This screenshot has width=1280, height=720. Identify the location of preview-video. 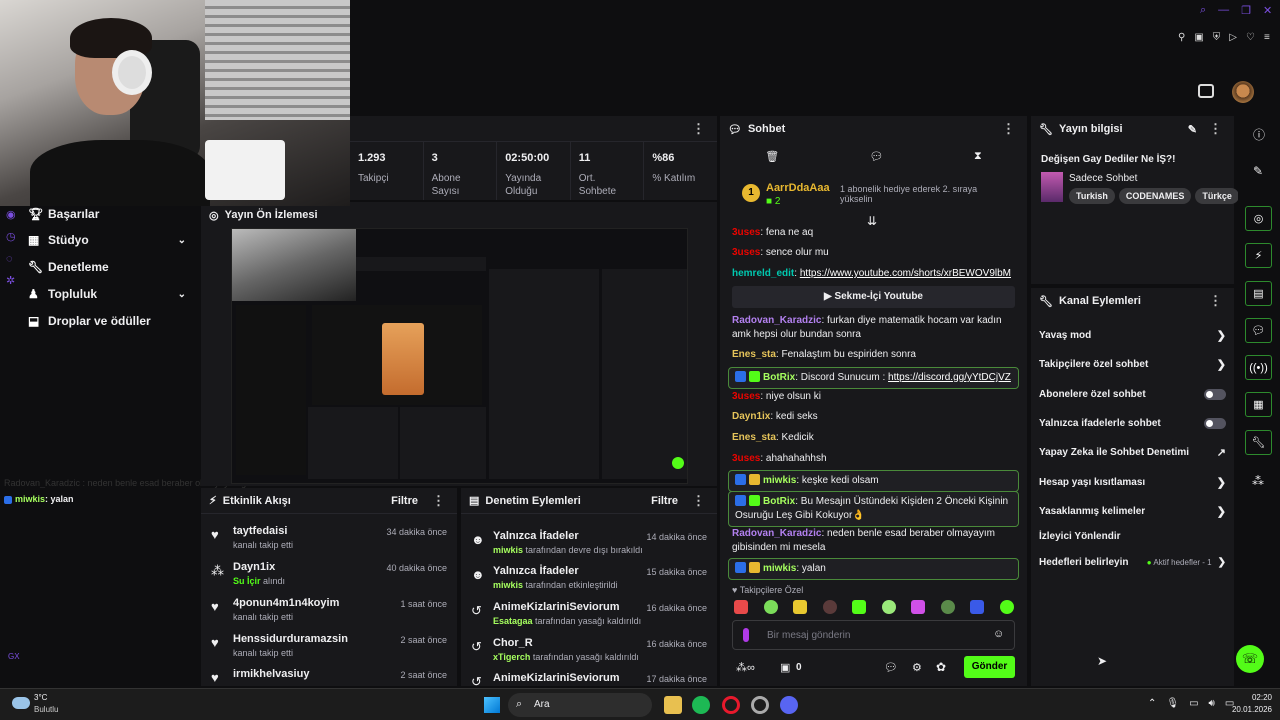
(459, 356).